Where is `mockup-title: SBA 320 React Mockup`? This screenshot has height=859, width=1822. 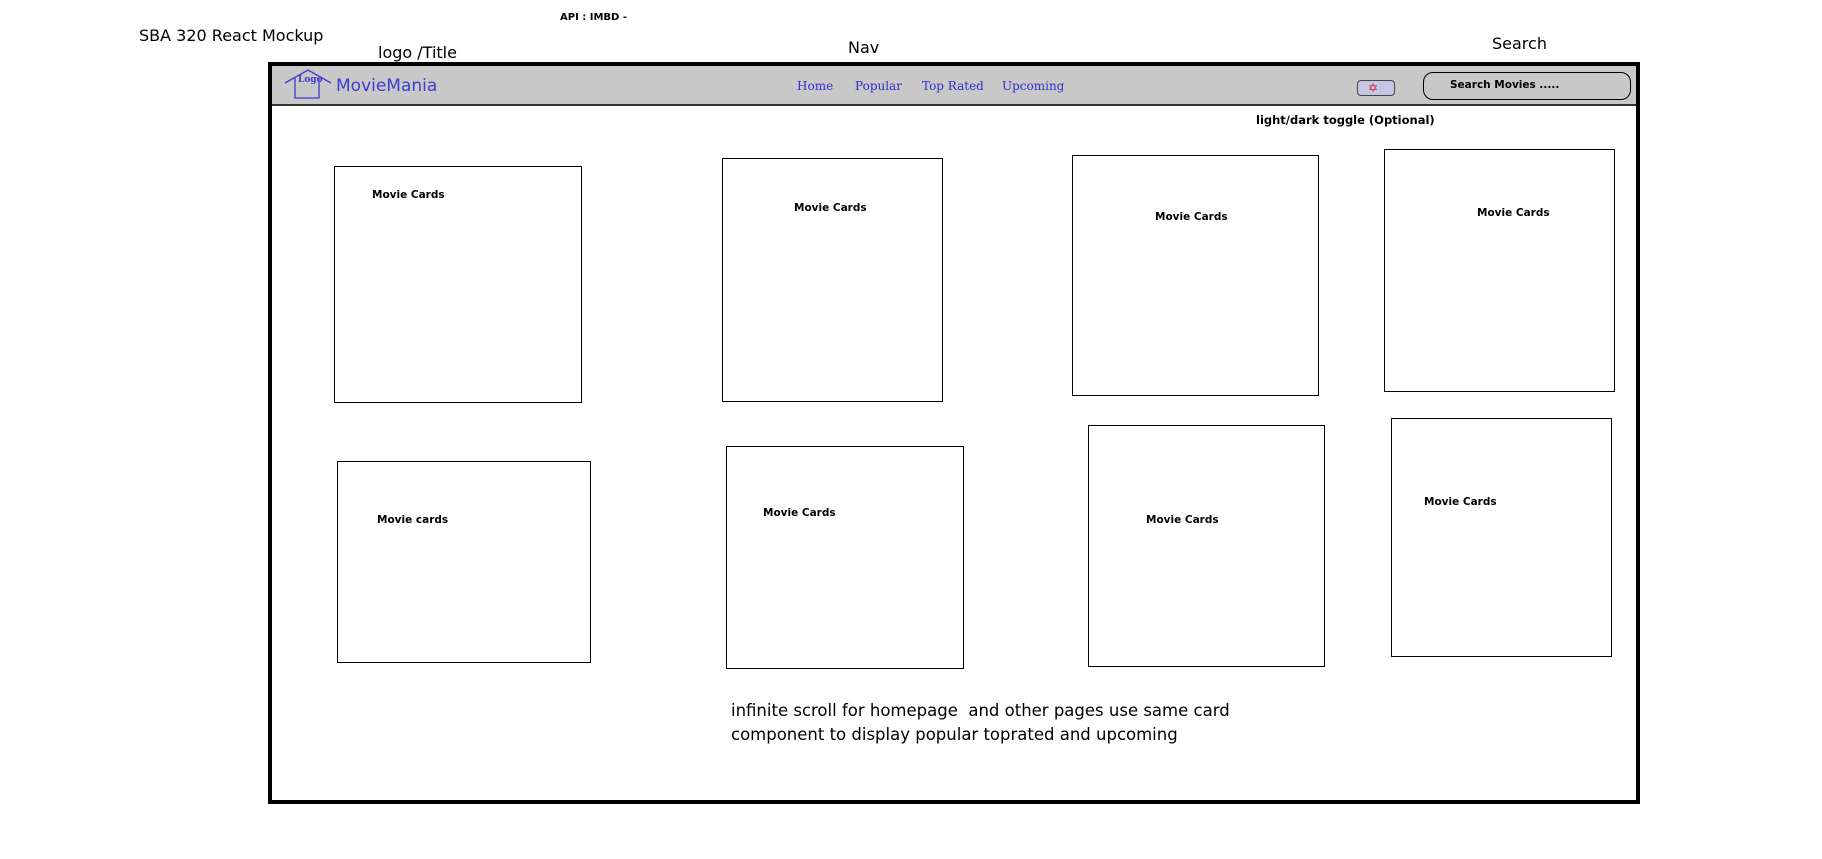 mockup-title: SBA 320 React Mockup is located at coordinates (231, 35).